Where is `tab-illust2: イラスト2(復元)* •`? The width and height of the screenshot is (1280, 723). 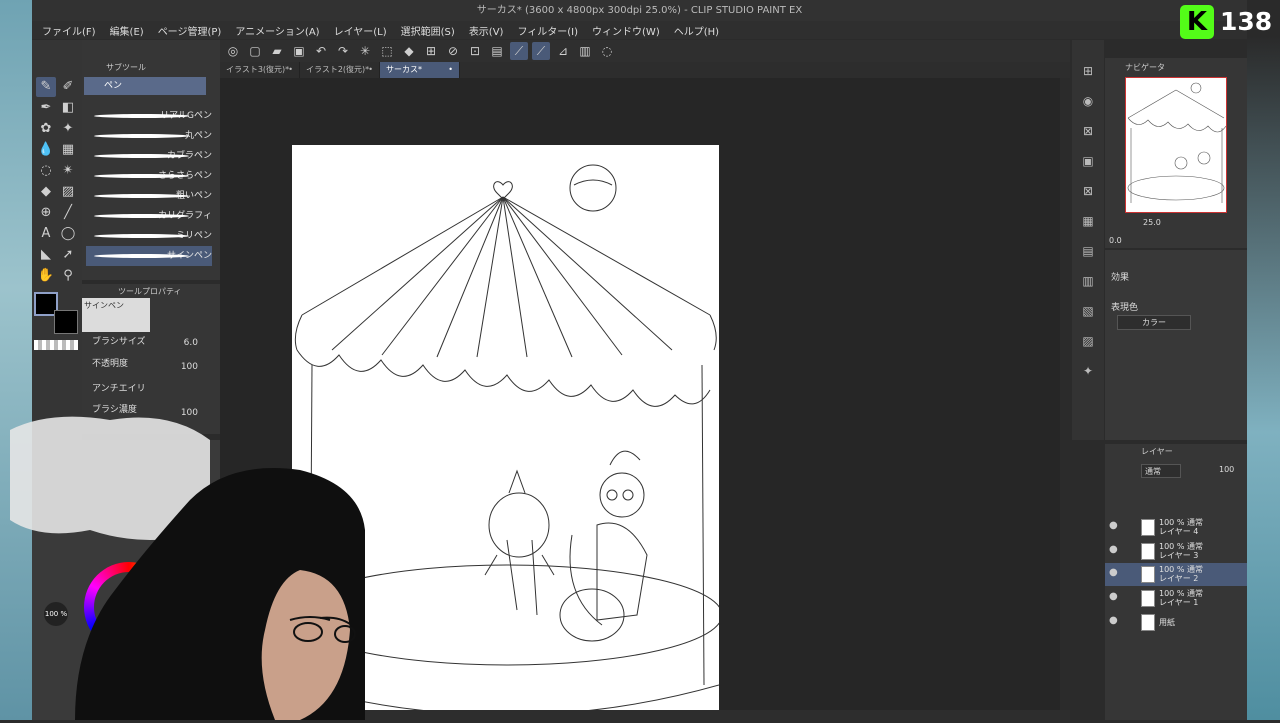
tab-illust2: イラスト2(復元)* • is located at coordinates (340, 70).